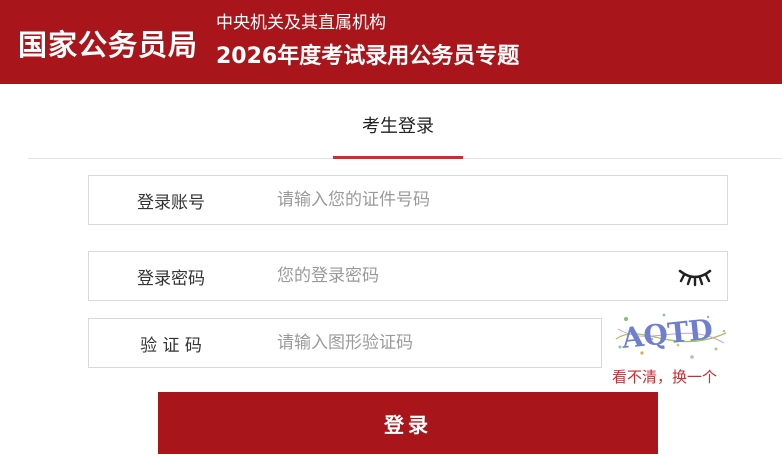  I want to click on active-tab-indicator, so click(398, 157).